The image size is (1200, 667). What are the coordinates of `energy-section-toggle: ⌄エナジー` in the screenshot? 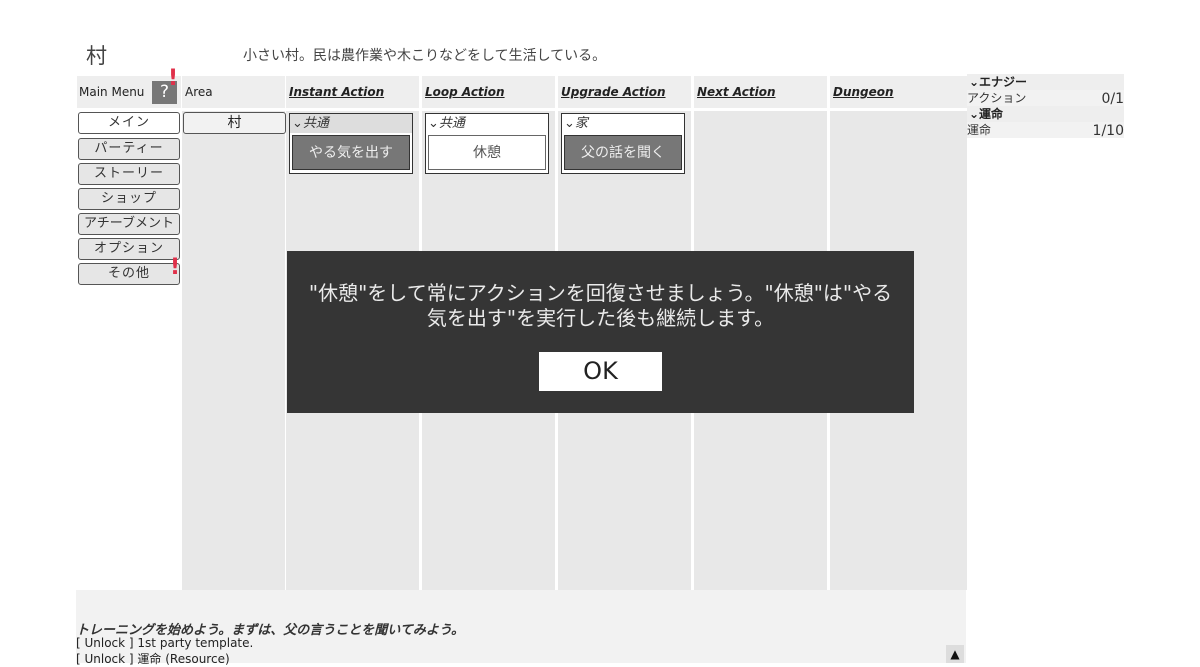 It's located at (1045, 82).